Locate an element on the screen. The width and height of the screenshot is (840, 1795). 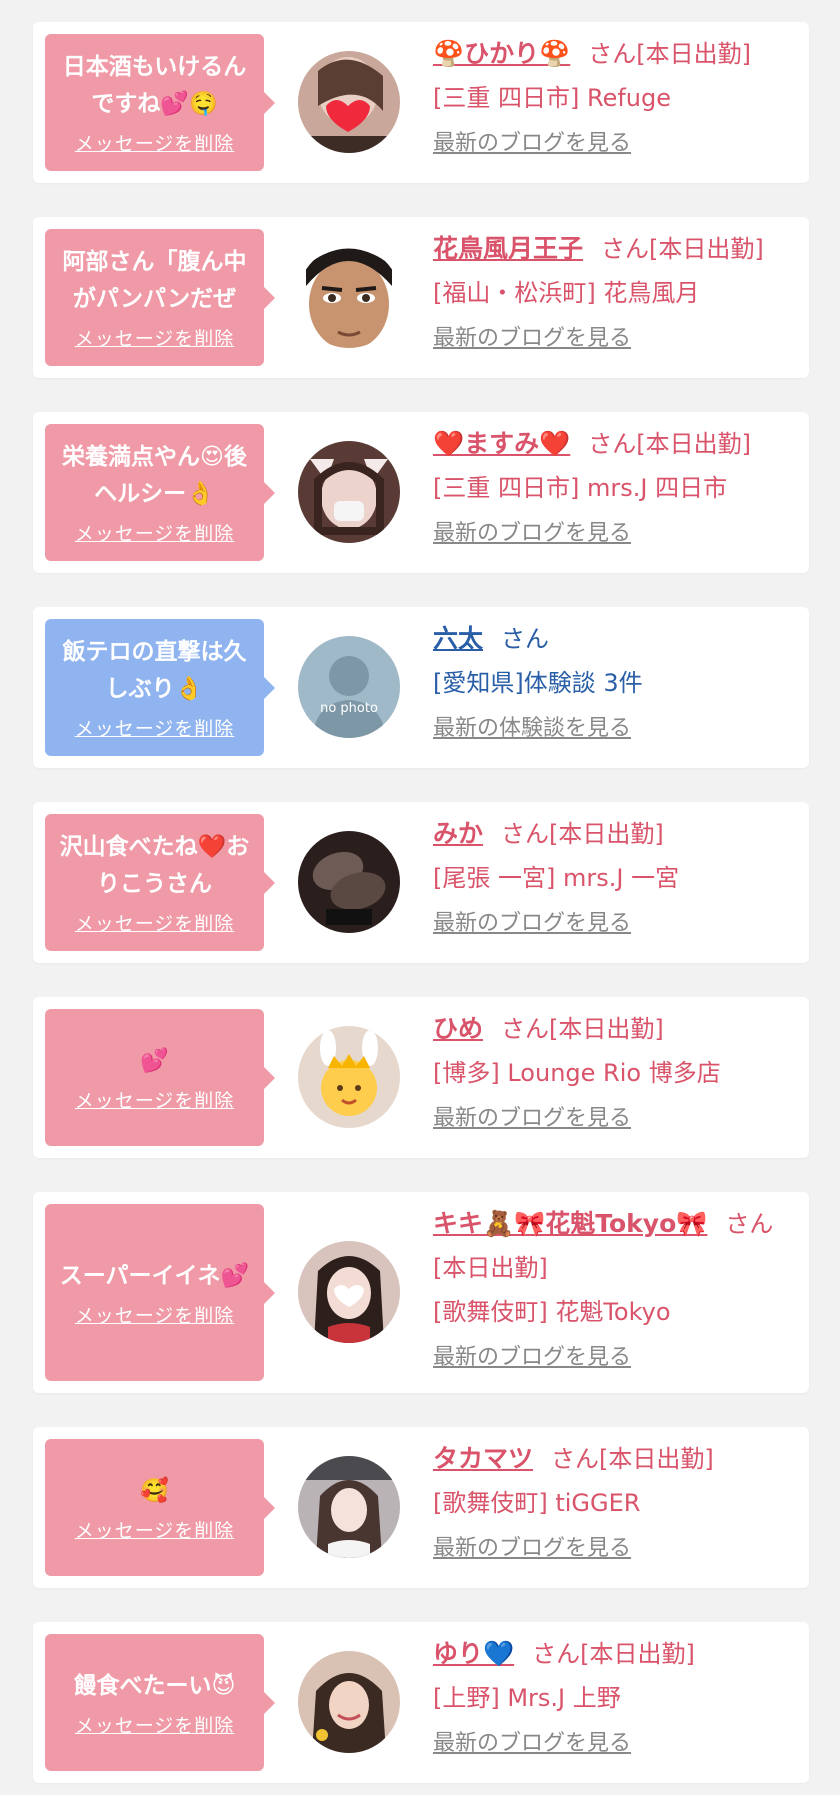
shop-location: [歌舞伎町] 花魁Tokyo is located at coordinates (552, 1312).